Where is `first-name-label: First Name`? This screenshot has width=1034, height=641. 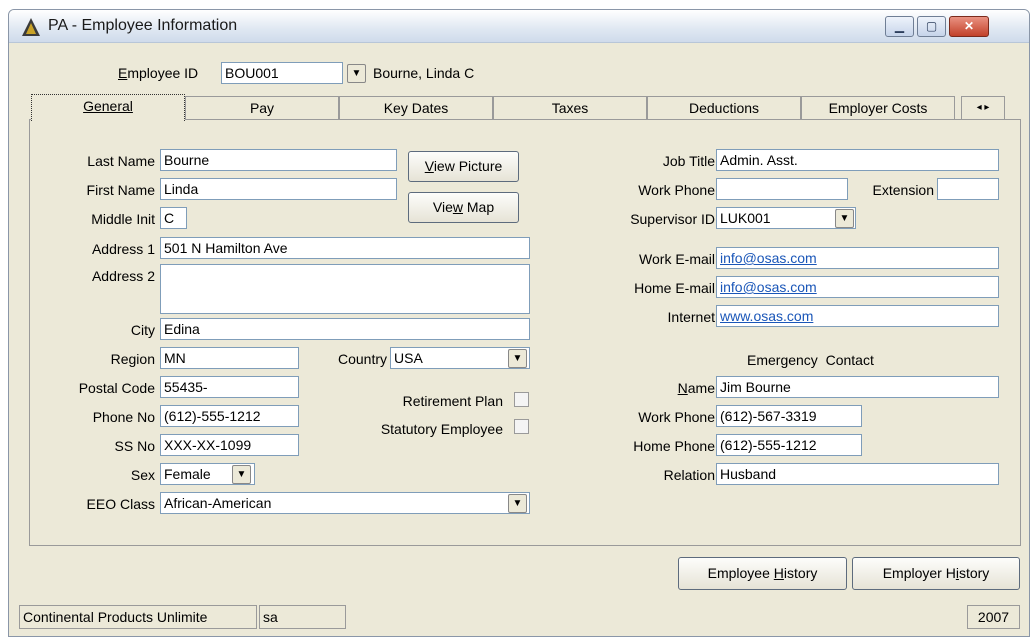 first-name-label: First Name is located at coordinates (120, 190).